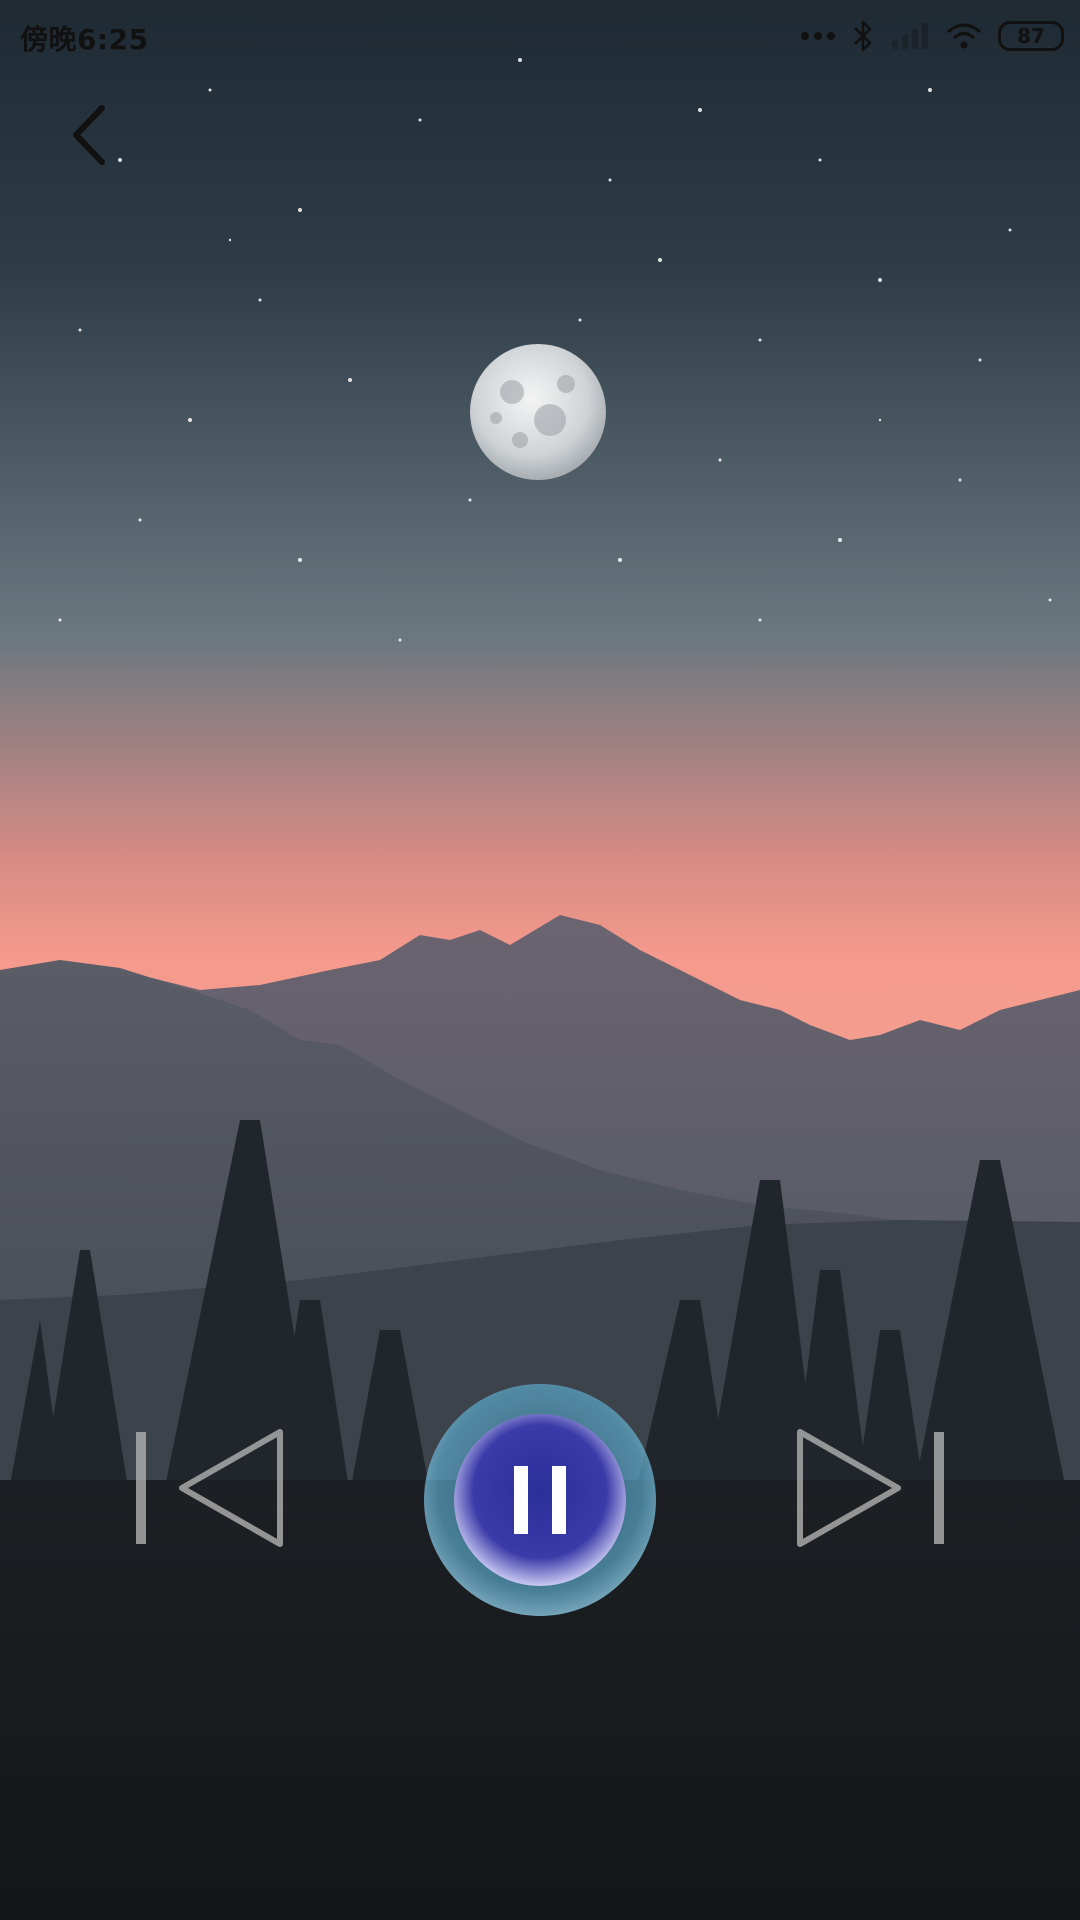 The image size is (1080, 1920). I want to click on chevron-left-icon, so click(89, 135).